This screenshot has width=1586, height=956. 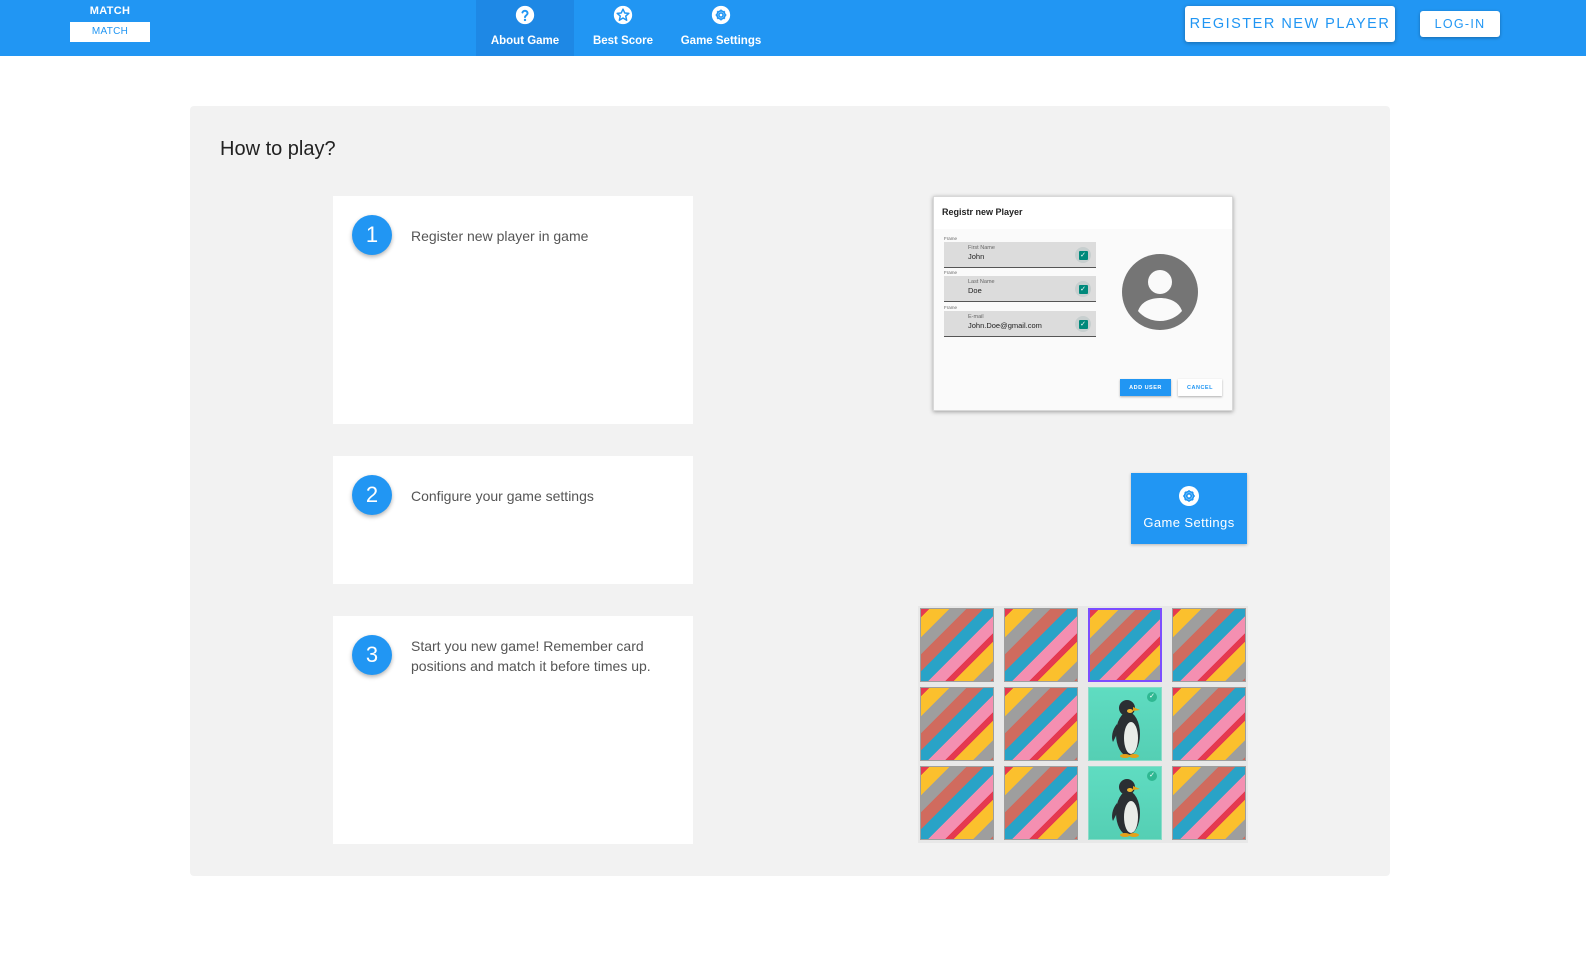 What do you see at coordinates (1125, 645) in the screenshot?
I see `selected-card` at bounding box center [1125, 645].